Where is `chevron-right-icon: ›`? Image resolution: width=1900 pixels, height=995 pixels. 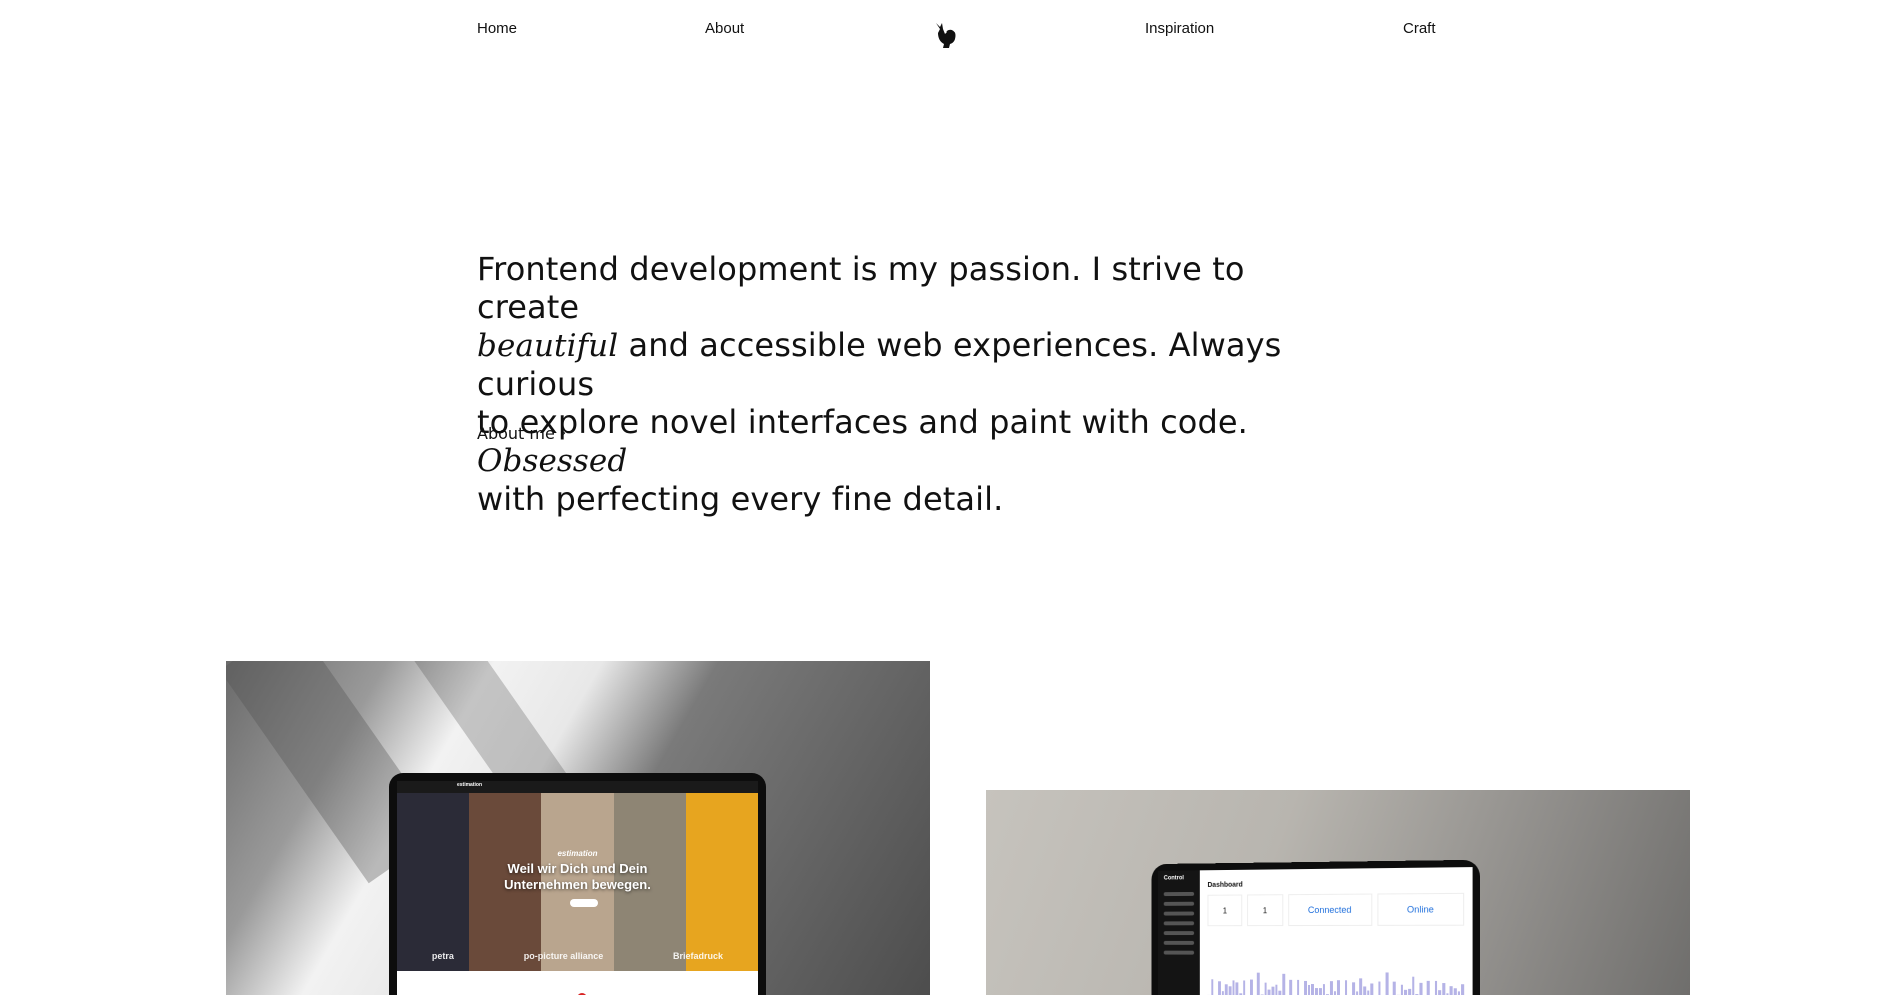
chevron-right-icon: › is located at coordinates (563, 433).